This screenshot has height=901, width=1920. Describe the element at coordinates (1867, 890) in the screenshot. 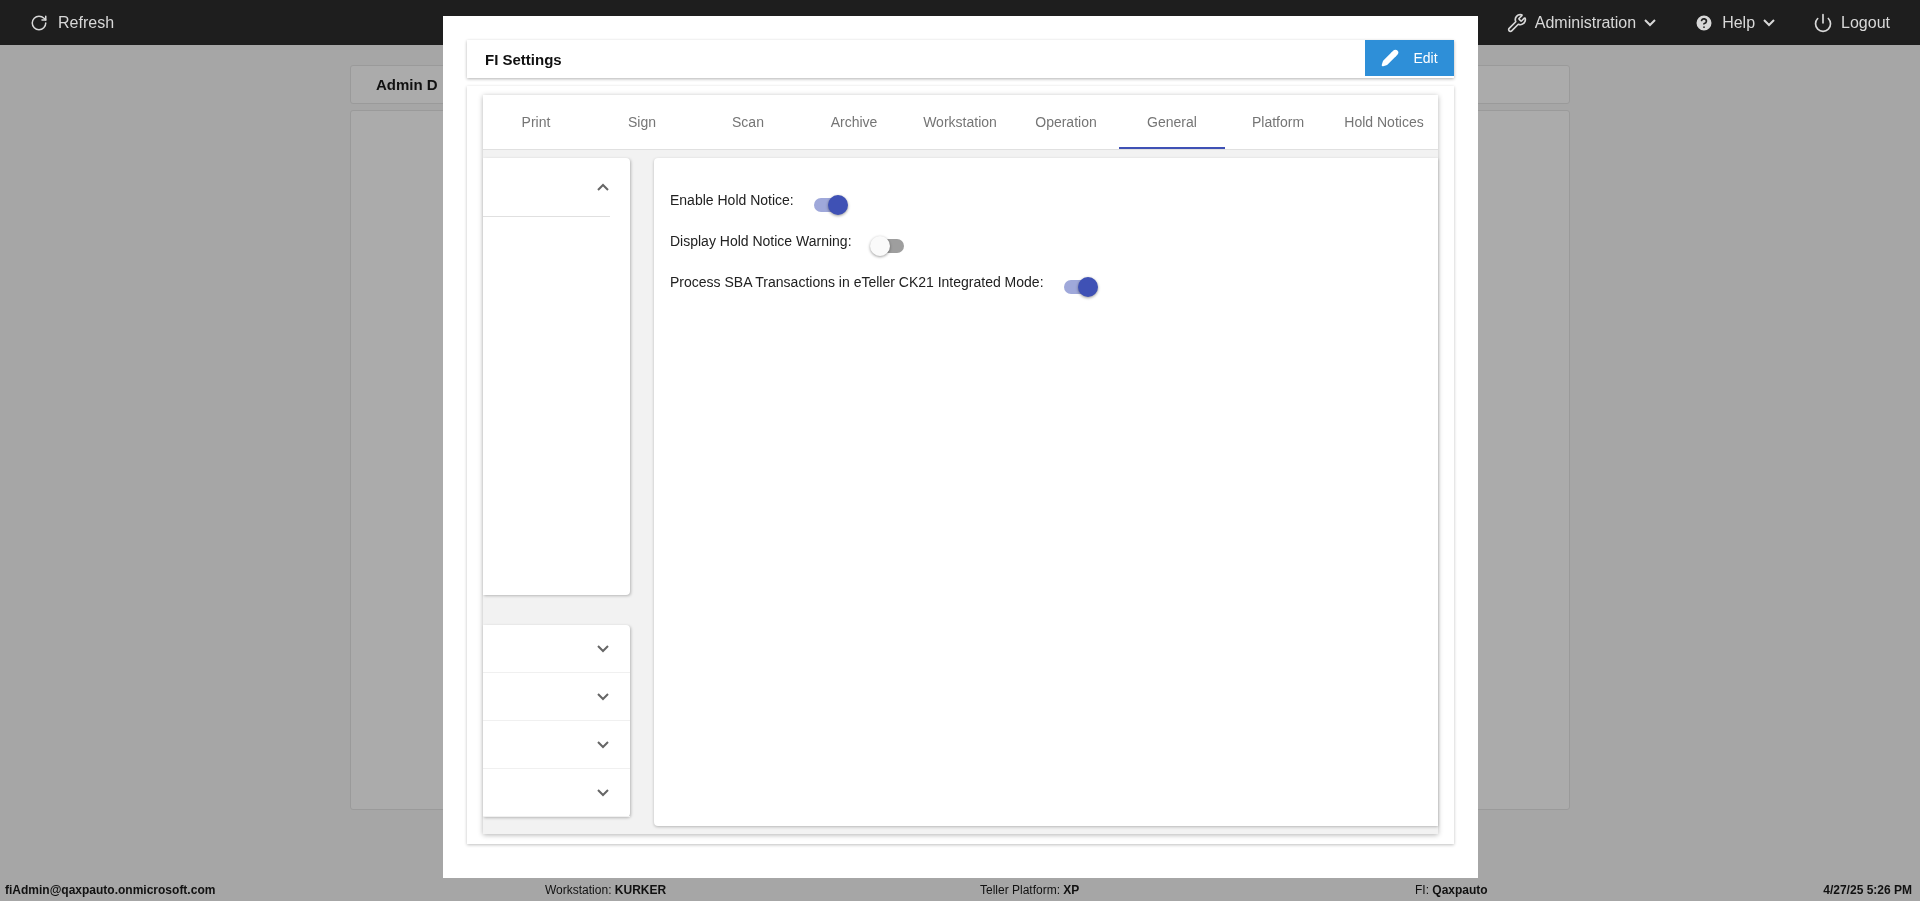

I see `date-time: 4/27/25 5:26 PM` at that location.